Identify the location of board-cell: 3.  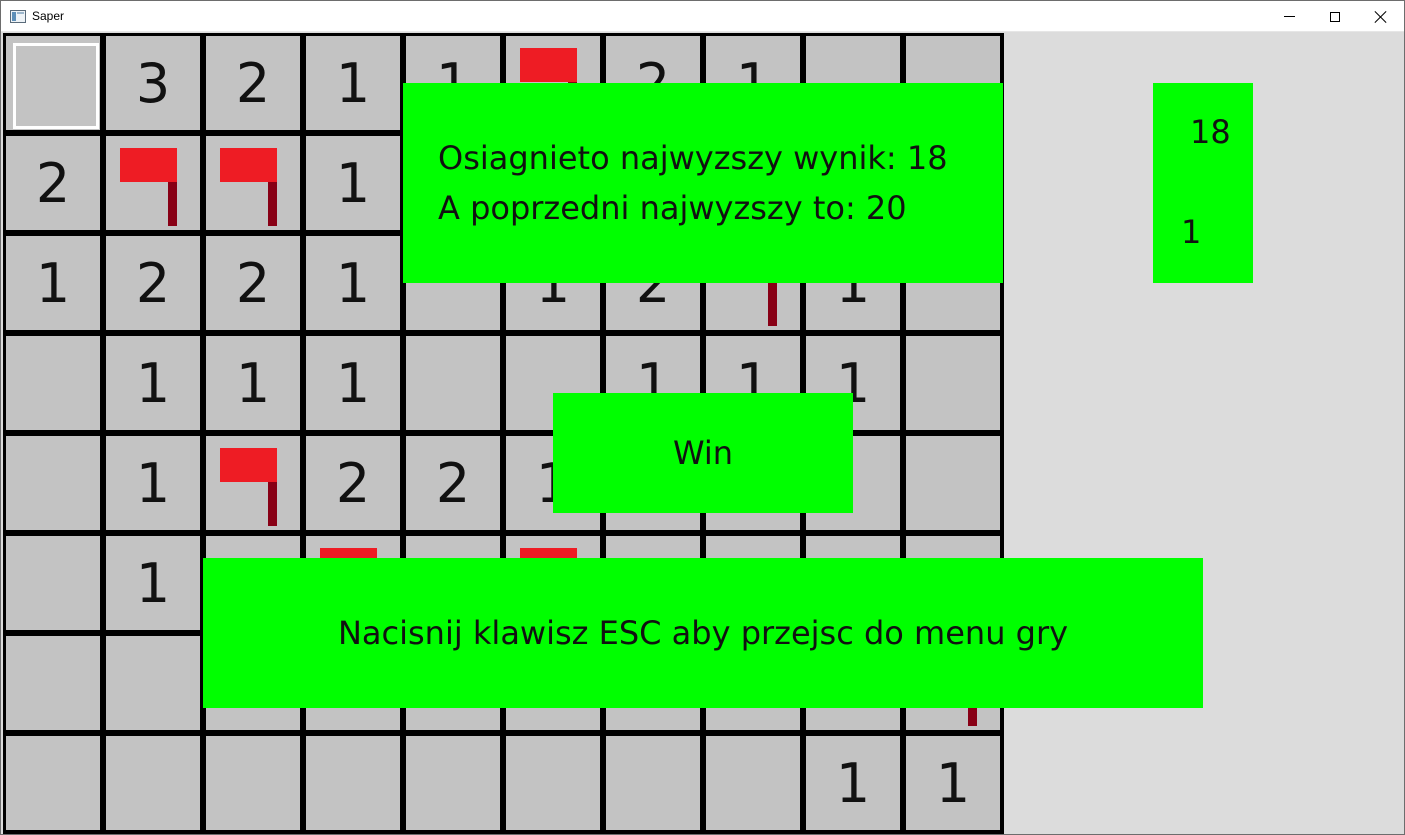
(153, 83).